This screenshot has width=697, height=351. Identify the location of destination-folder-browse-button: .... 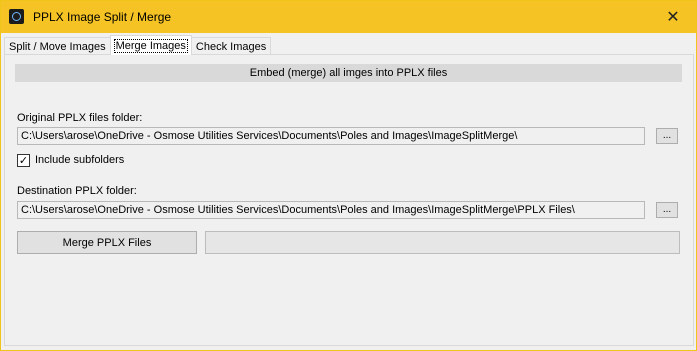
(667, 210).